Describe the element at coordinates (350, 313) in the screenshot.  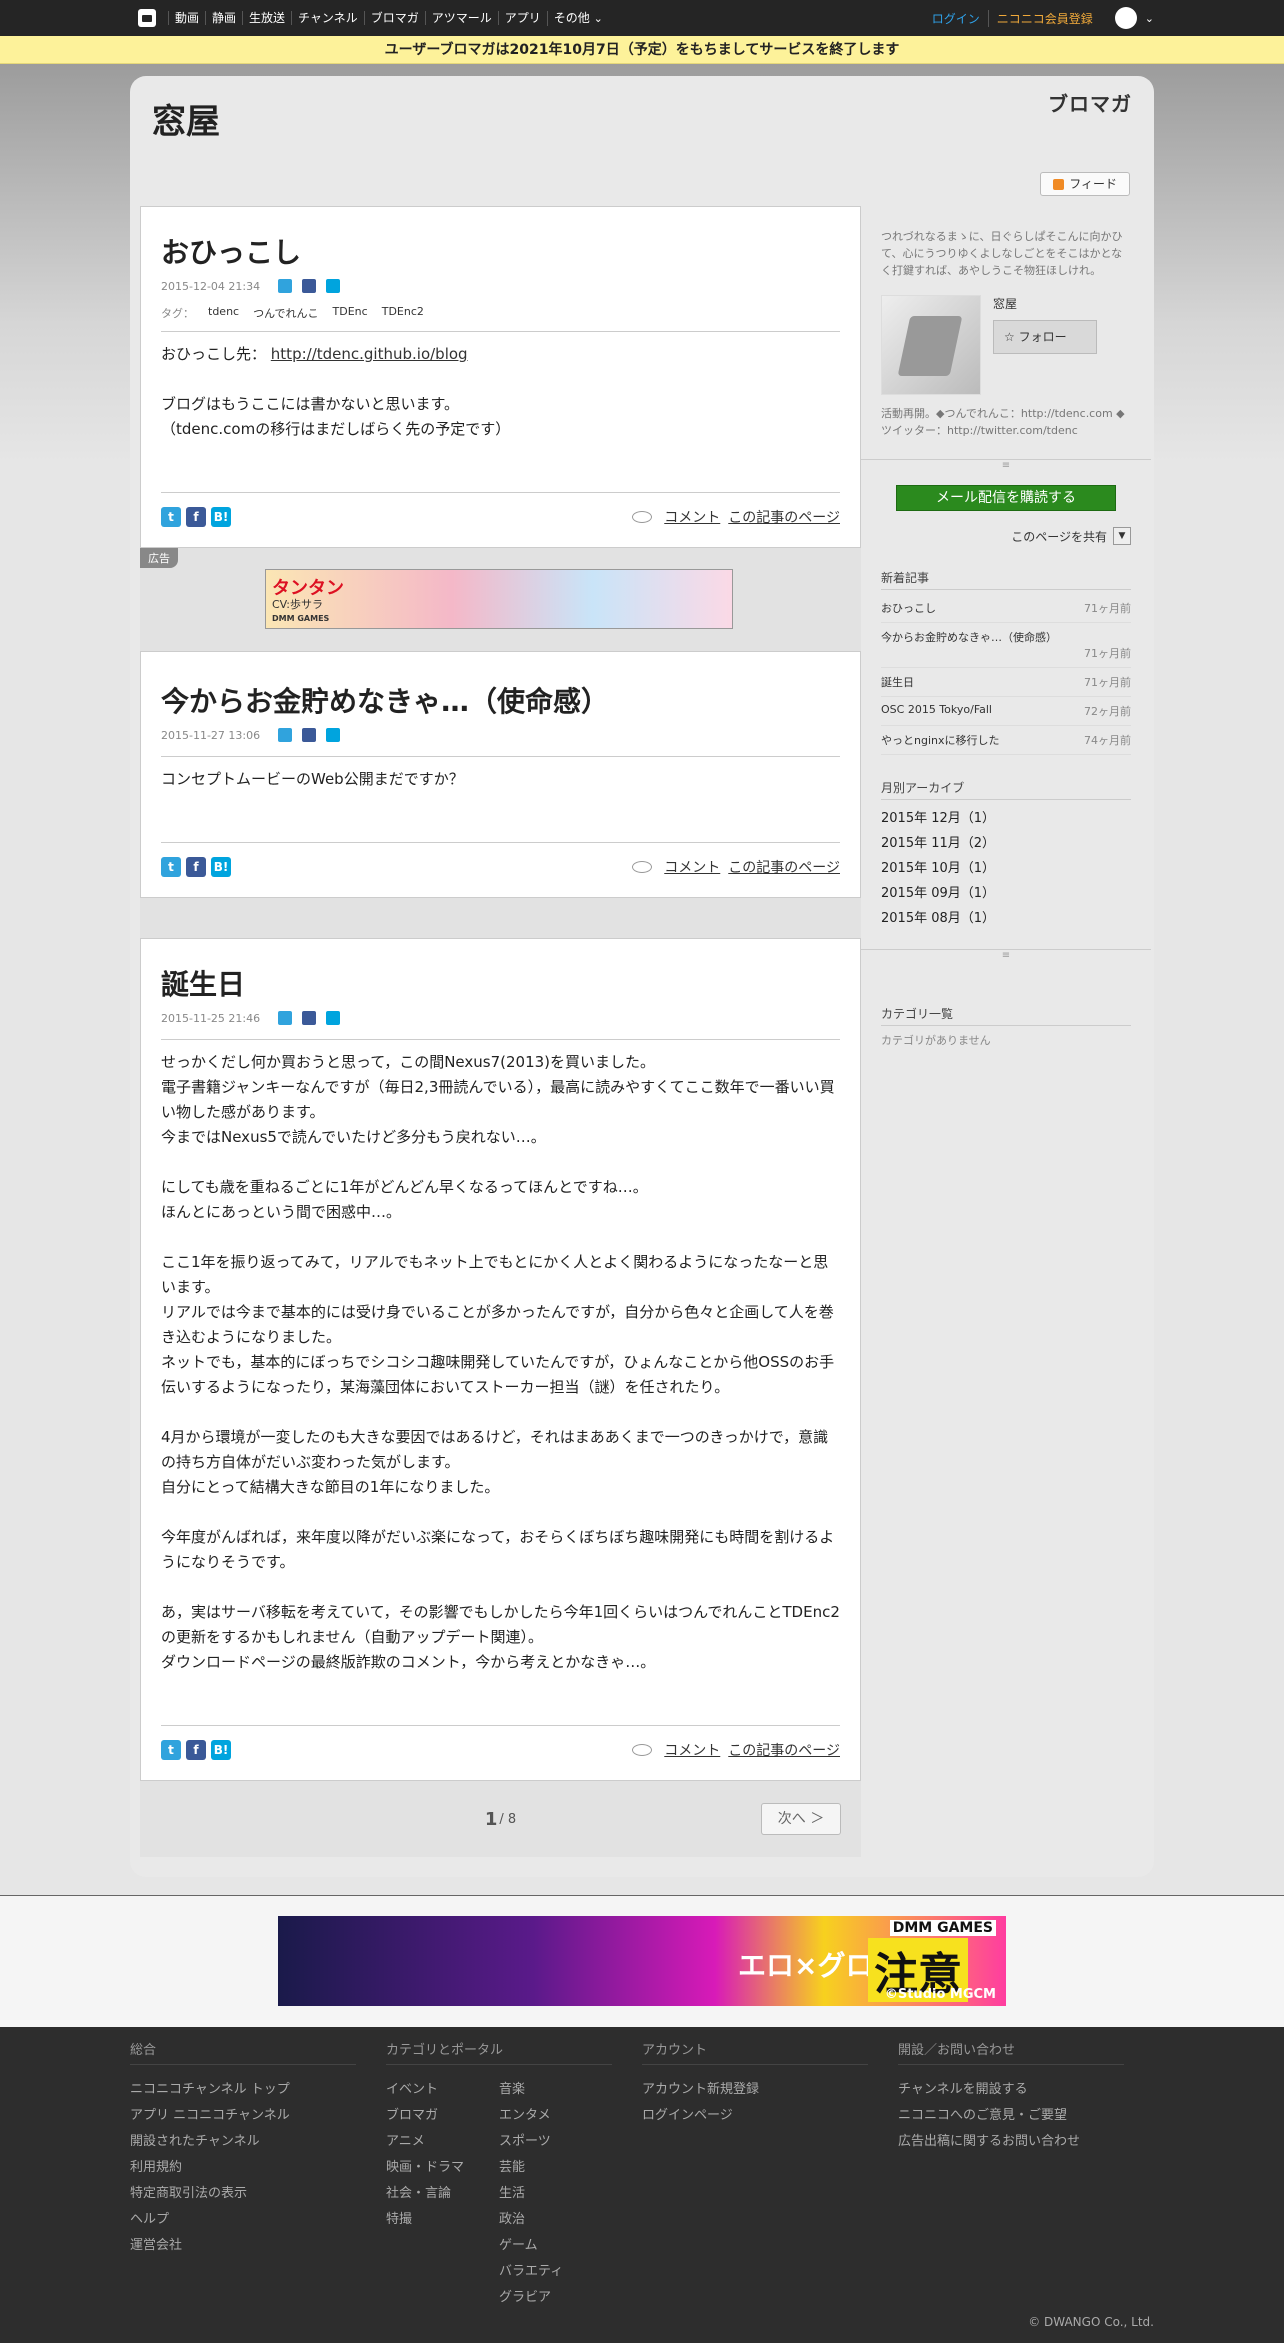
I see `tag-link: TDEnc` at that location.